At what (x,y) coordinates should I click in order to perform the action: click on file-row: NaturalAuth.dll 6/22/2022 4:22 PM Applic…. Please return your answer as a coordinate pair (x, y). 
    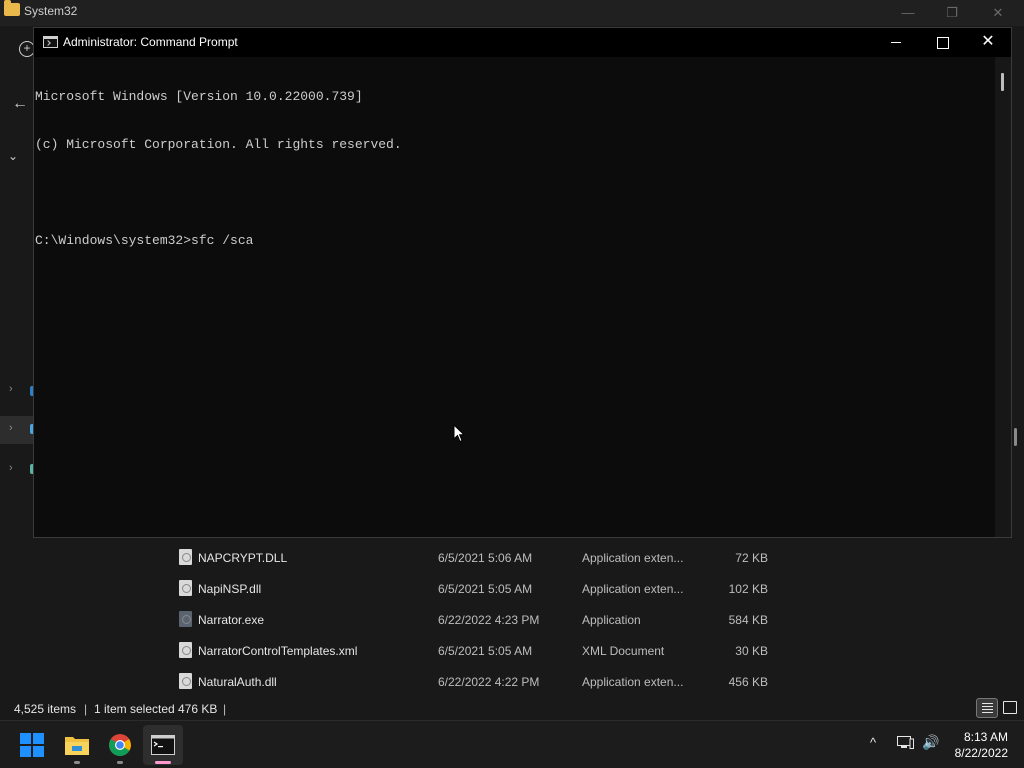
    Looking at the image, I should click on (470, 681).